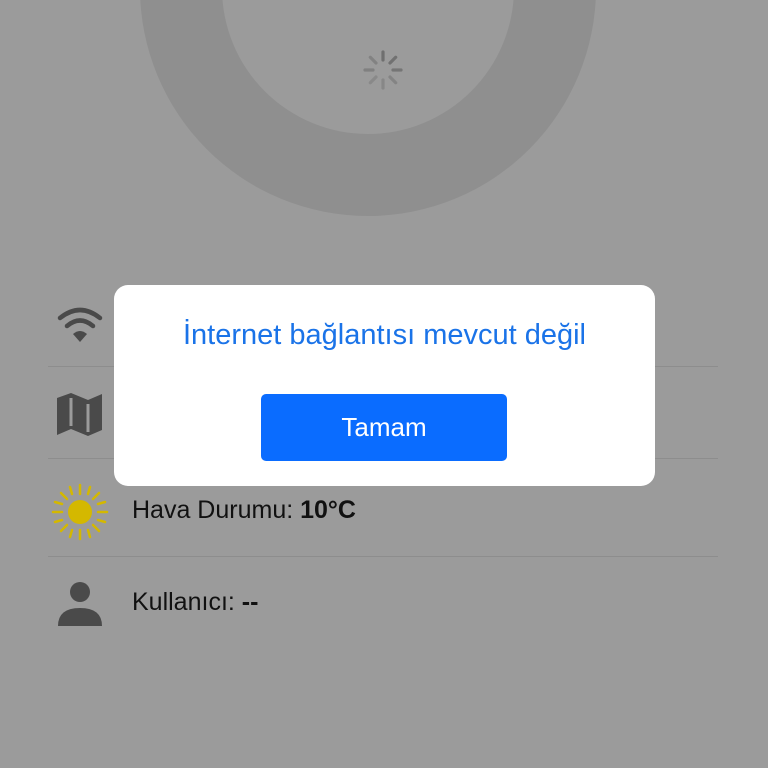 The width and height of the screenshot is (768, 768). Describe the element at coordinates (383, 602) in the screenshot. I see `list-item-user: Kullanıcı: --` at that location.